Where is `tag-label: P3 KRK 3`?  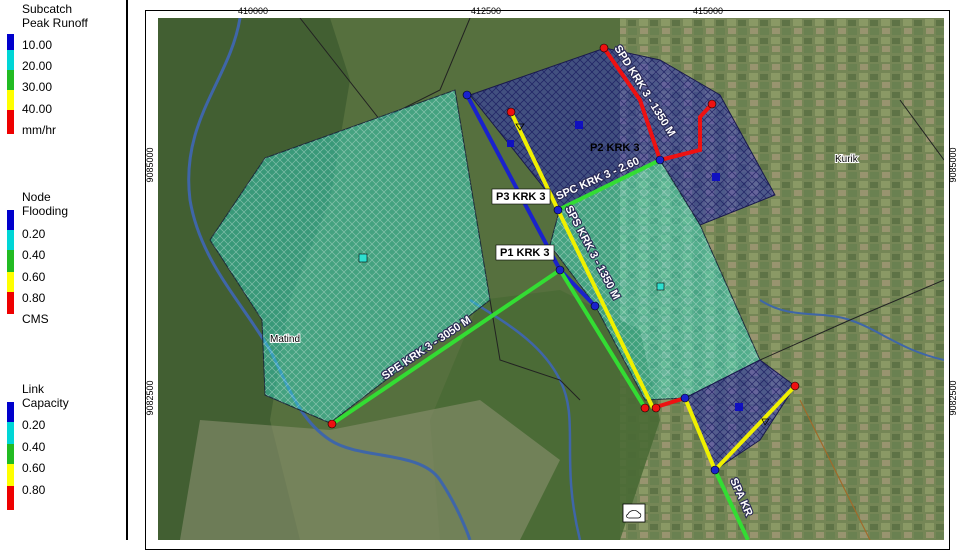 tag-label: P3 KRK 3 is located at coordinates (521, 197).